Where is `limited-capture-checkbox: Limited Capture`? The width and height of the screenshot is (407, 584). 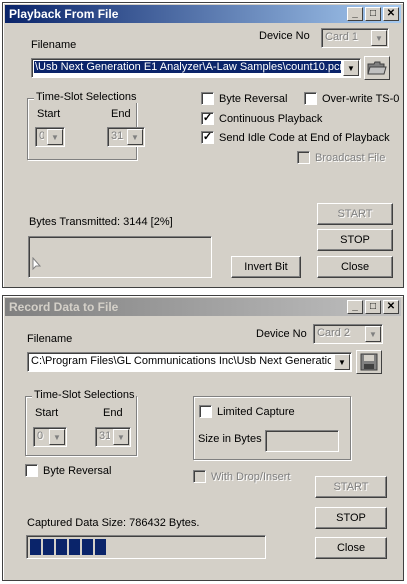
limited-capture-checkbox: Limited Capture is located at coordinates (247, 411).